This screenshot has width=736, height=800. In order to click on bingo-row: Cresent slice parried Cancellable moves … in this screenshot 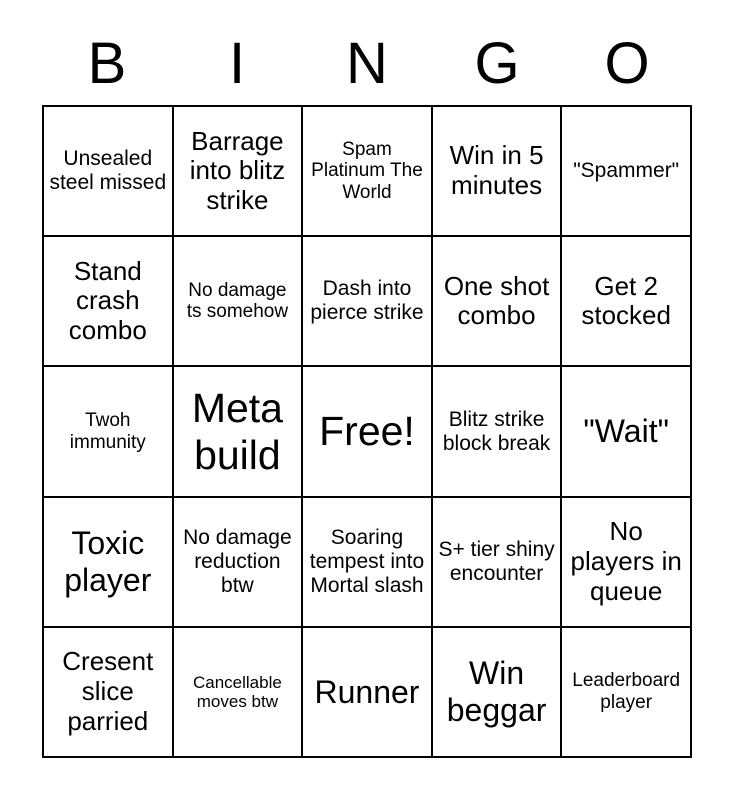, I will do `click(368, 693)`.